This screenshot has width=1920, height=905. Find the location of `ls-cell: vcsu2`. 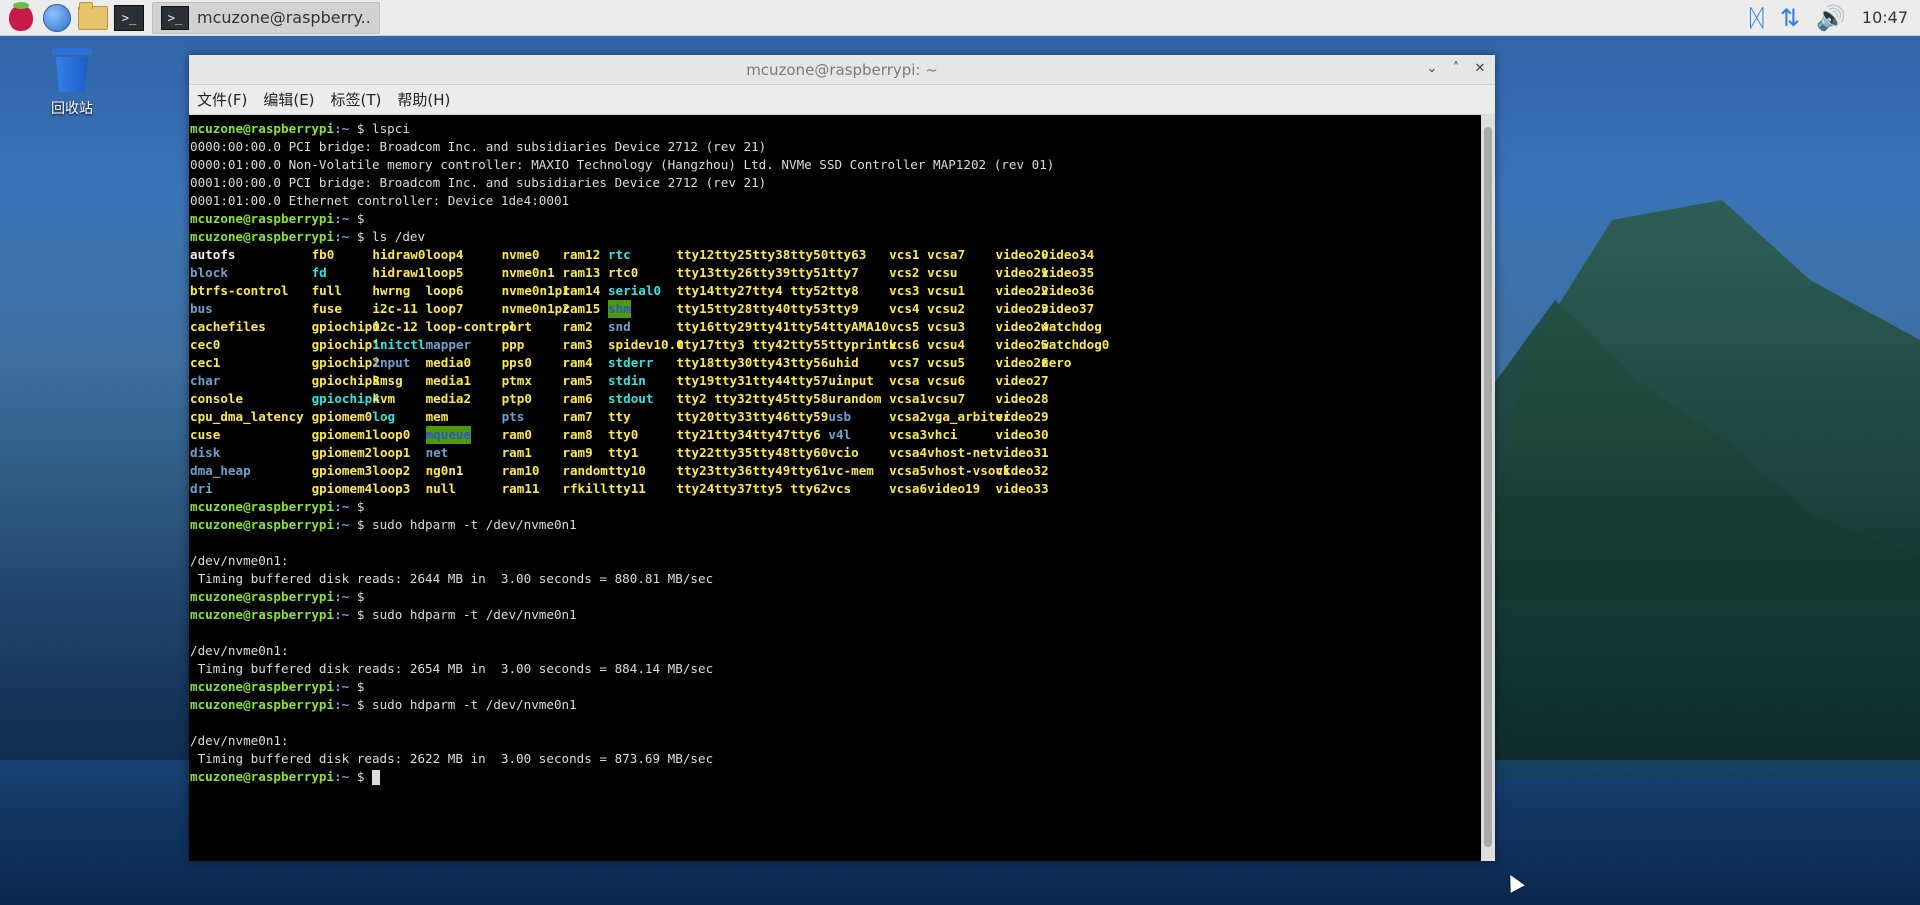

ls-cell: vcsu2 is located at coordinates (961, 309).